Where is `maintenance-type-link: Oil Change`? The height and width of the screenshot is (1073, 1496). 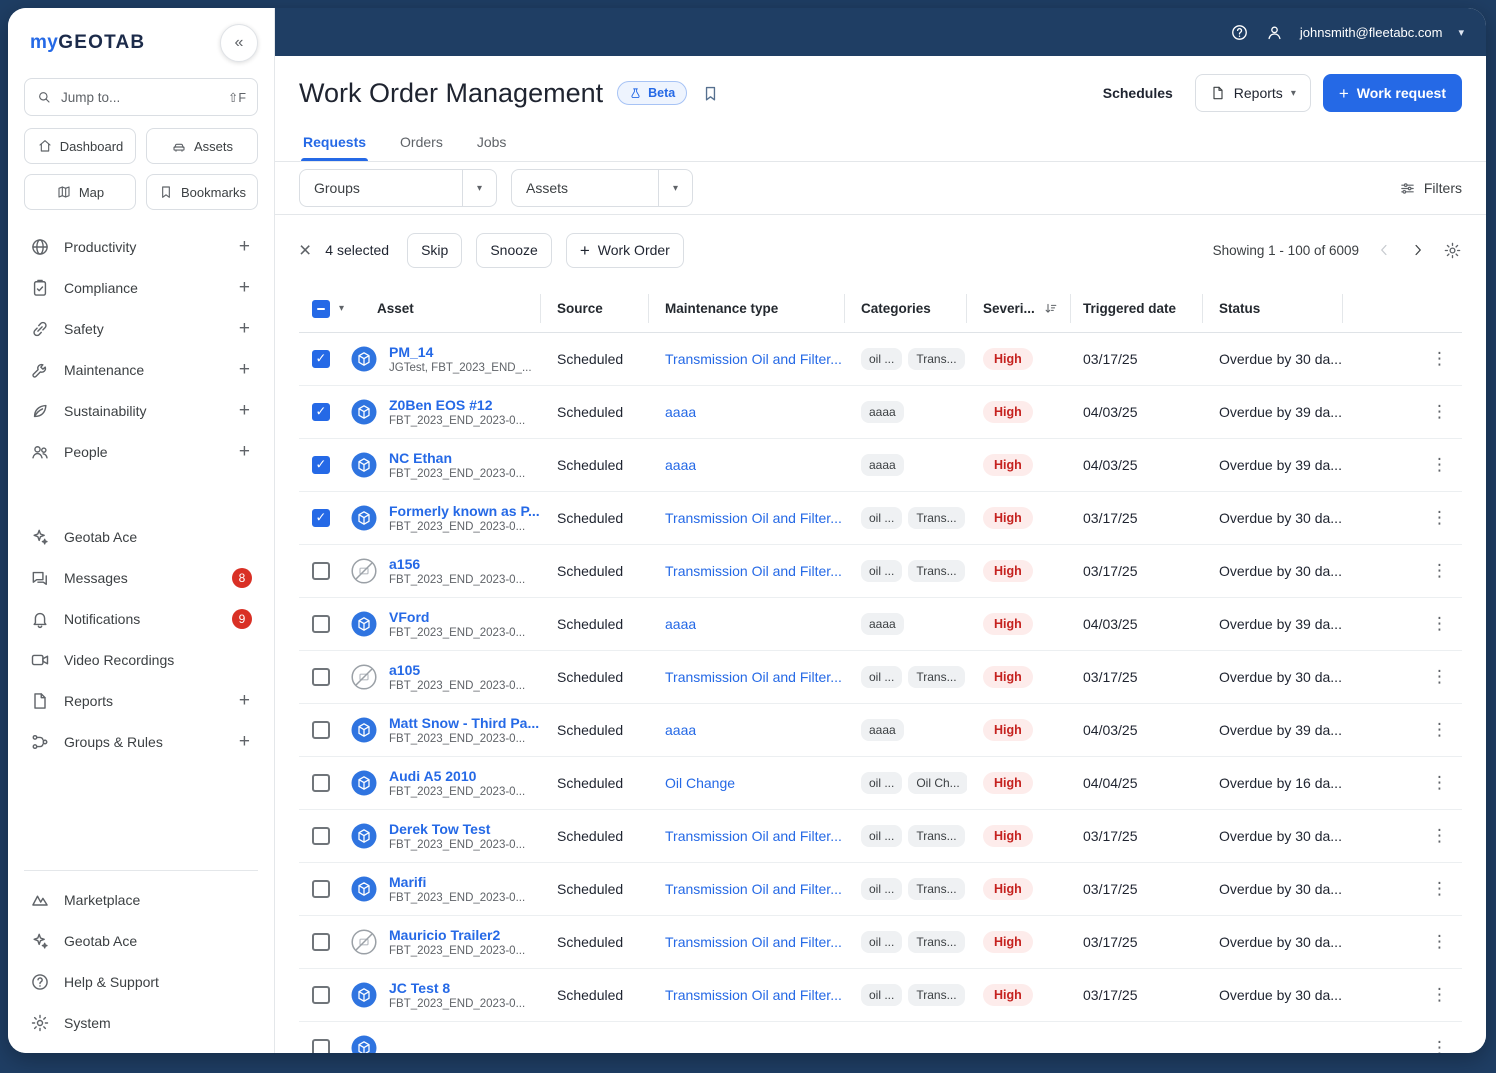 maintenance-type-link: Oil Change is located at coordinates (700, 783).